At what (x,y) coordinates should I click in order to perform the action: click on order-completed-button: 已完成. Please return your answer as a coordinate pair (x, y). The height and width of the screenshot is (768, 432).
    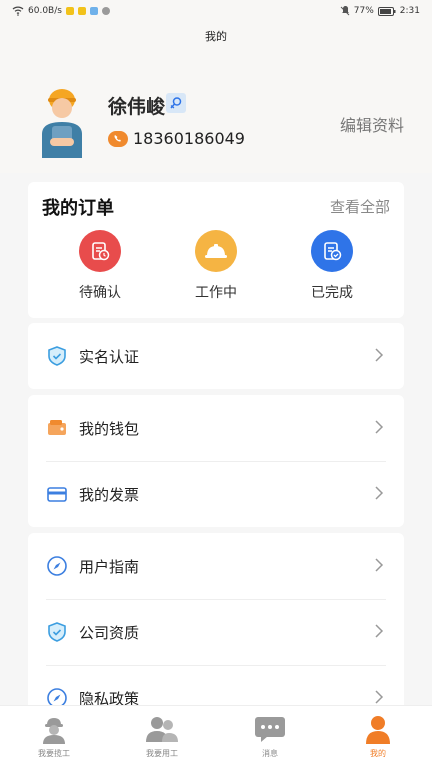
    Looking at the image, I should click on (332, 266).